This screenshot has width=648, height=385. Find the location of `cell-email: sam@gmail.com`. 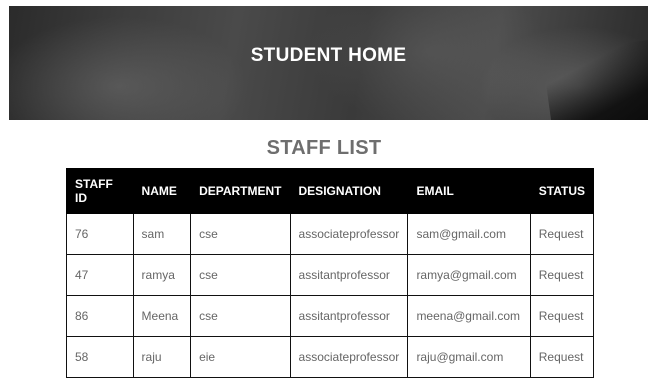

cell-email: sam@gmail.com is located at coordinates (469, 234).